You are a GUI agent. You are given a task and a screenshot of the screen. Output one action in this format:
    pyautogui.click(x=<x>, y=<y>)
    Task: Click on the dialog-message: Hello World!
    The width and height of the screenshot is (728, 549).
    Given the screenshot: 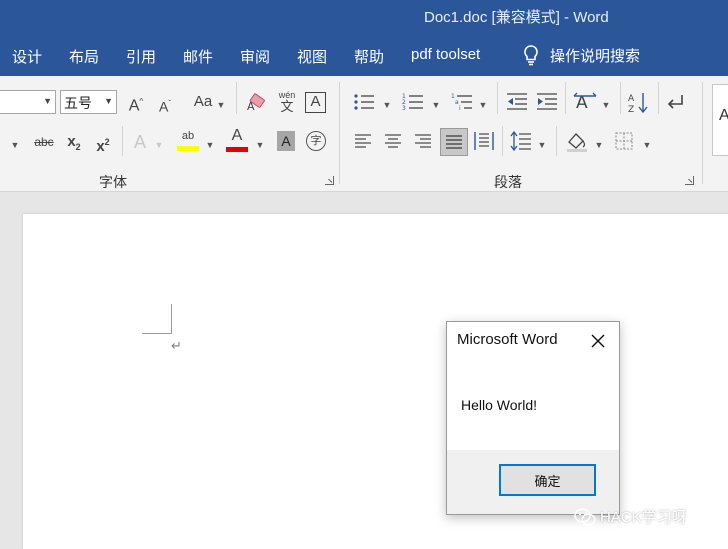 What is the action you would take?
    pyautogui.click(x=499, y=405)
    